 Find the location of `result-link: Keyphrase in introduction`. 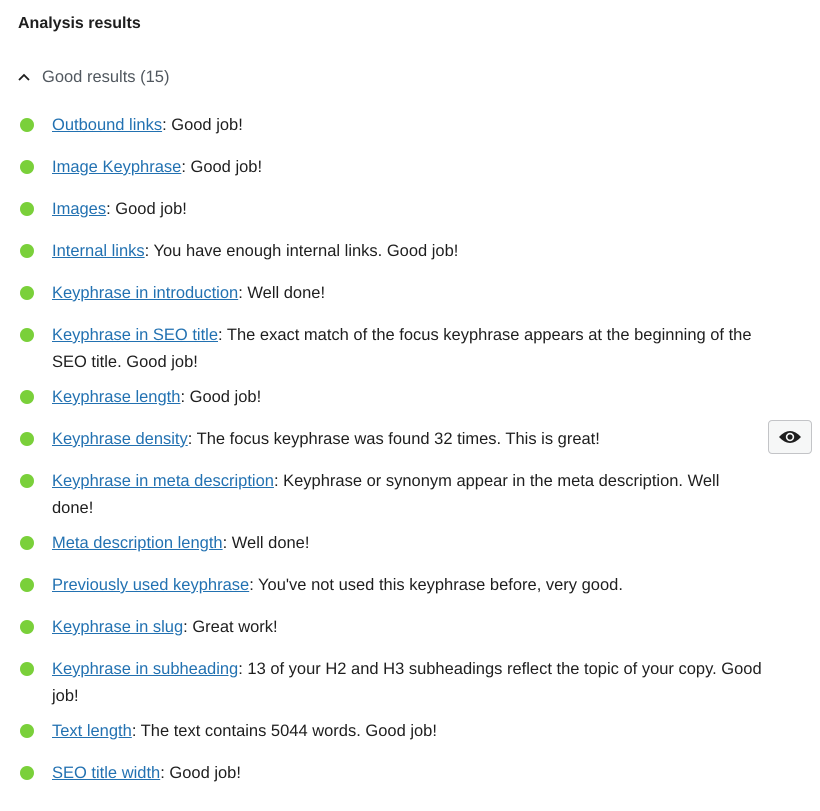

result-link: Keyphrase in introduction is located at coordinates (145, 293).